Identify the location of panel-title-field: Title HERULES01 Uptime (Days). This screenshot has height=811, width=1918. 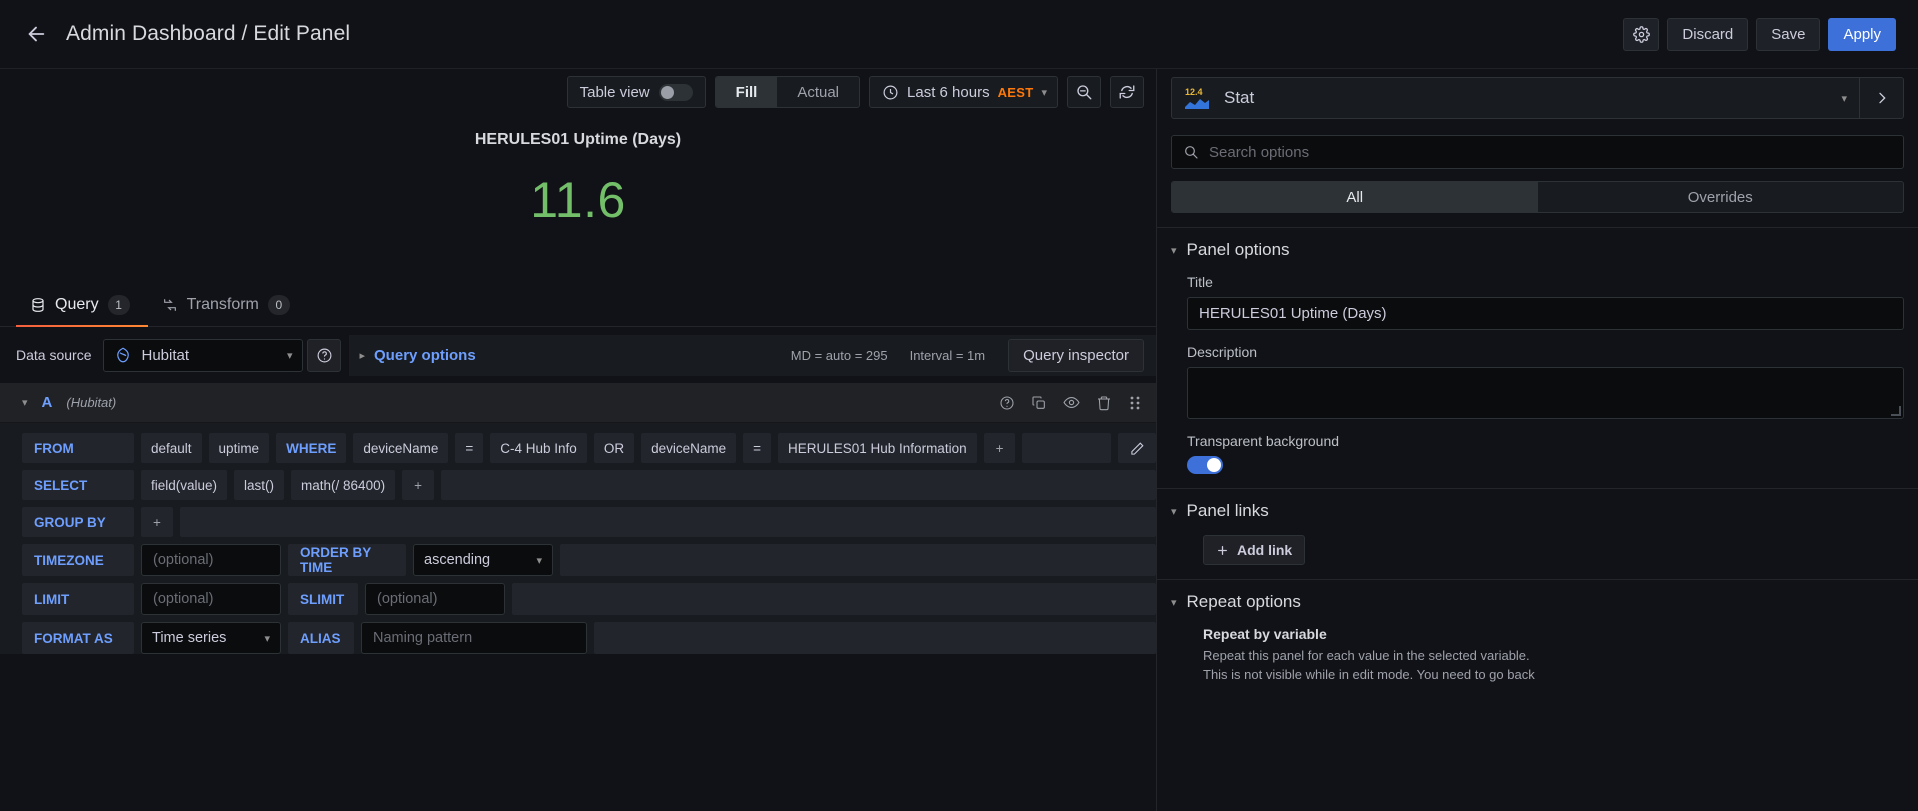
(1537, 302).